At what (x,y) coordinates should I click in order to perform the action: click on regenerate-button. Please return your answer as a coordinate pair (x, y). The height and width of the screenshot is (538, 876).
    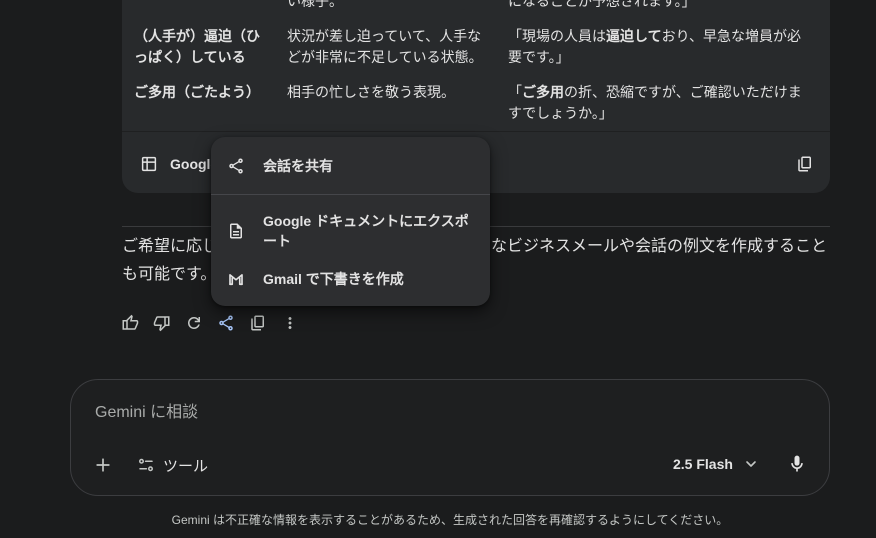
    Looking at the image, I should click on (194, 323).